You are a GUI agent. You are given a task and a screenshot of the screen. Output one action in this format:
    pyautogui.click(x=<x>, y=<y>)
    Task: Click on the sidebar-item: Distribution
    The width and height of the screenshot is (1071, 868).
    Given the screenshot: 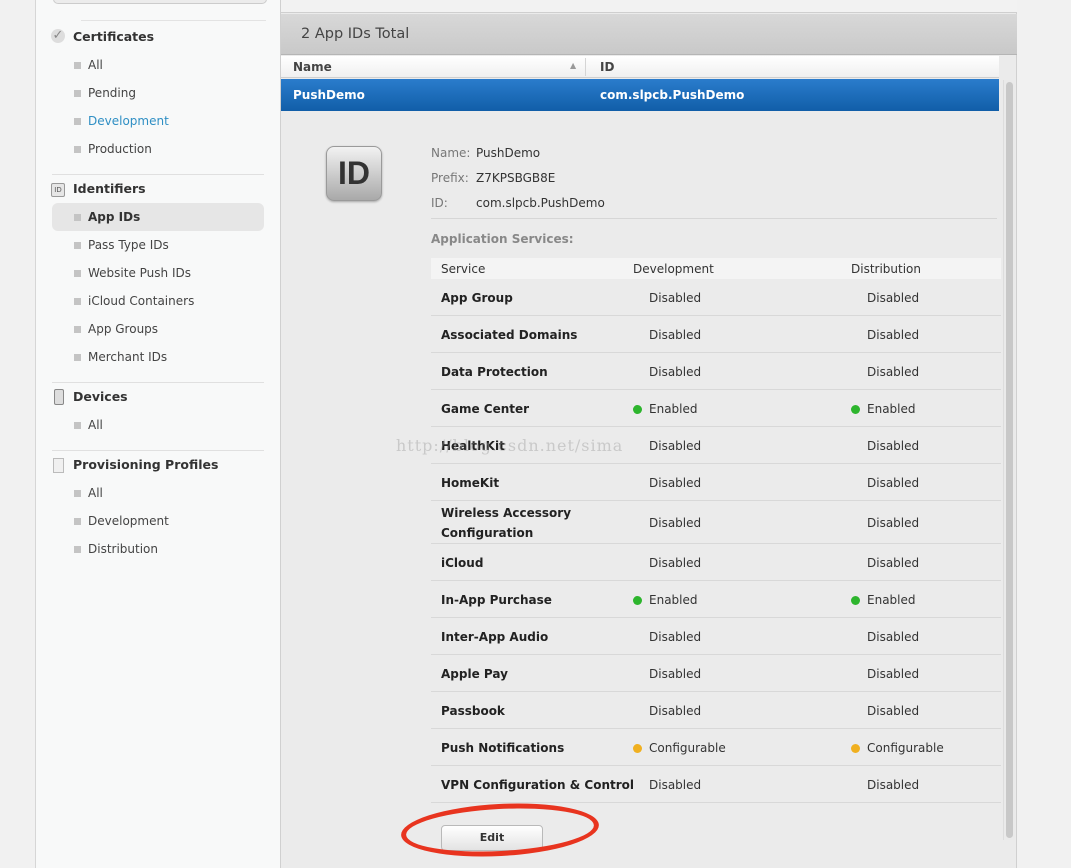 What is the action you would take?
    pyautogui.click(x=158, y=549)
    